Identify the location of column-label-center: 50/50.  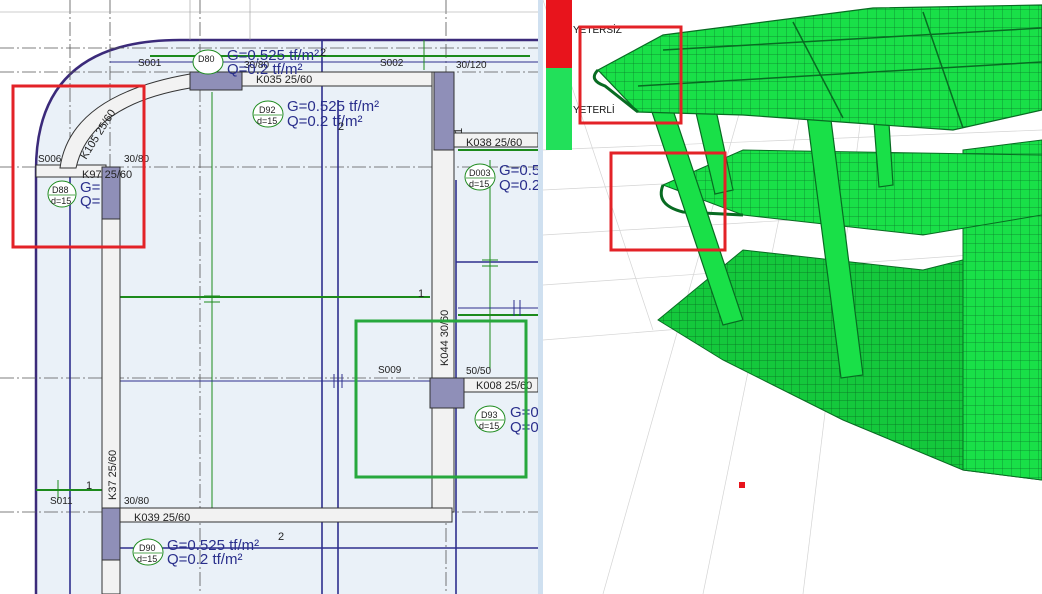
(478, 371).